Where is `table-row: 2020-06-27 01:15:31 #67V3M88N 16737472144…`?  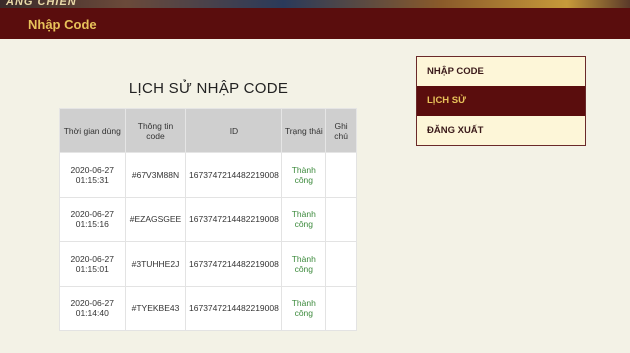
table-row: 2020-06-27 01:15:31 #67V3M88N 16737472144… is located at coordinates (208, 175).